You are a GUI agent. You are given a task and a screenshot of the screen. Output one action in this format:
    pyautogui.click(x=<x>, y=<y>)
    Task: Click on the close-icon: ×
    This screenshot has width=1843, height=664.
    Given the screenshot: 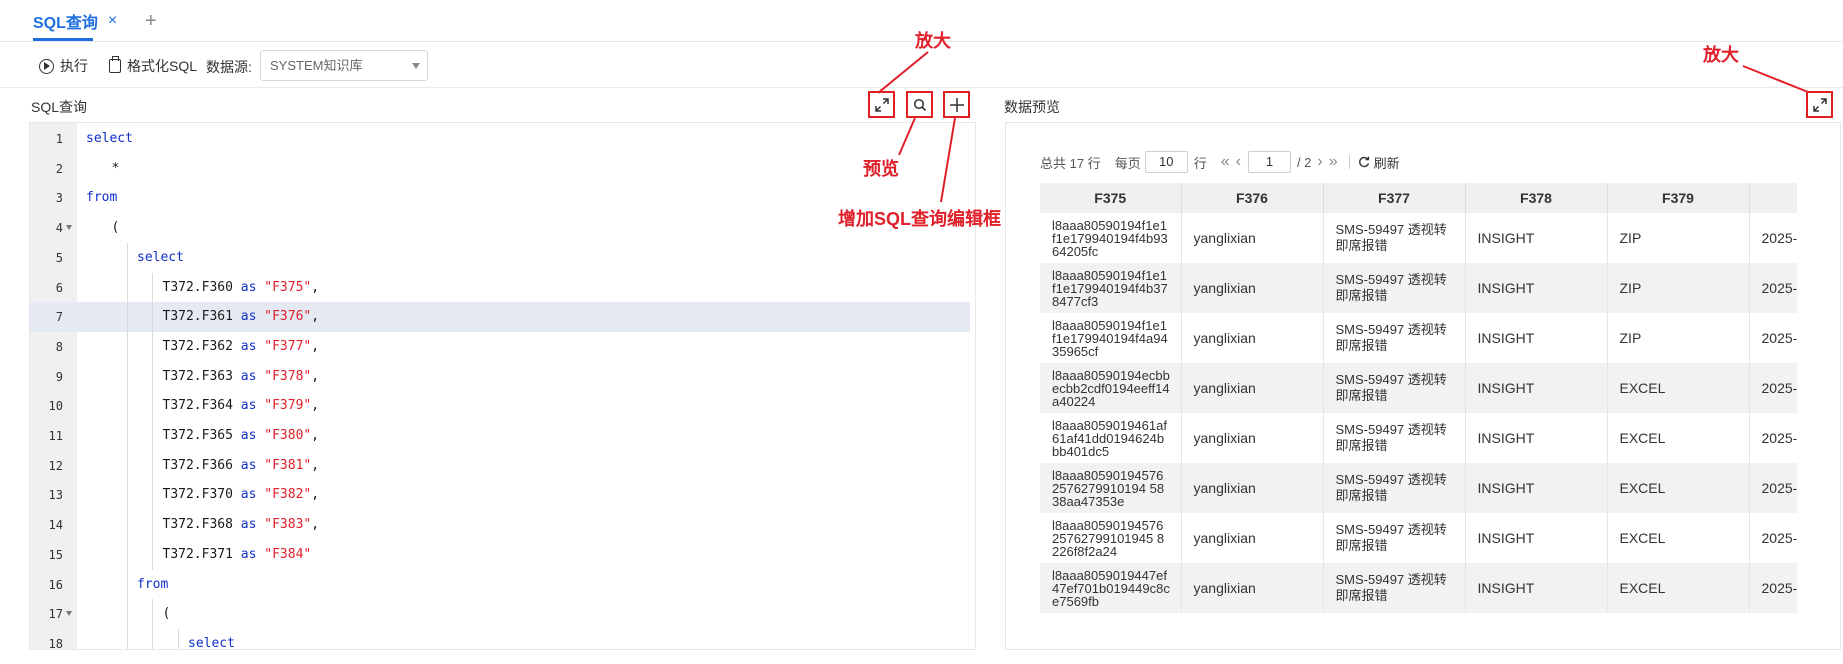 What is the action you would take?
    pyautogui.click(x=112, y=21)
    